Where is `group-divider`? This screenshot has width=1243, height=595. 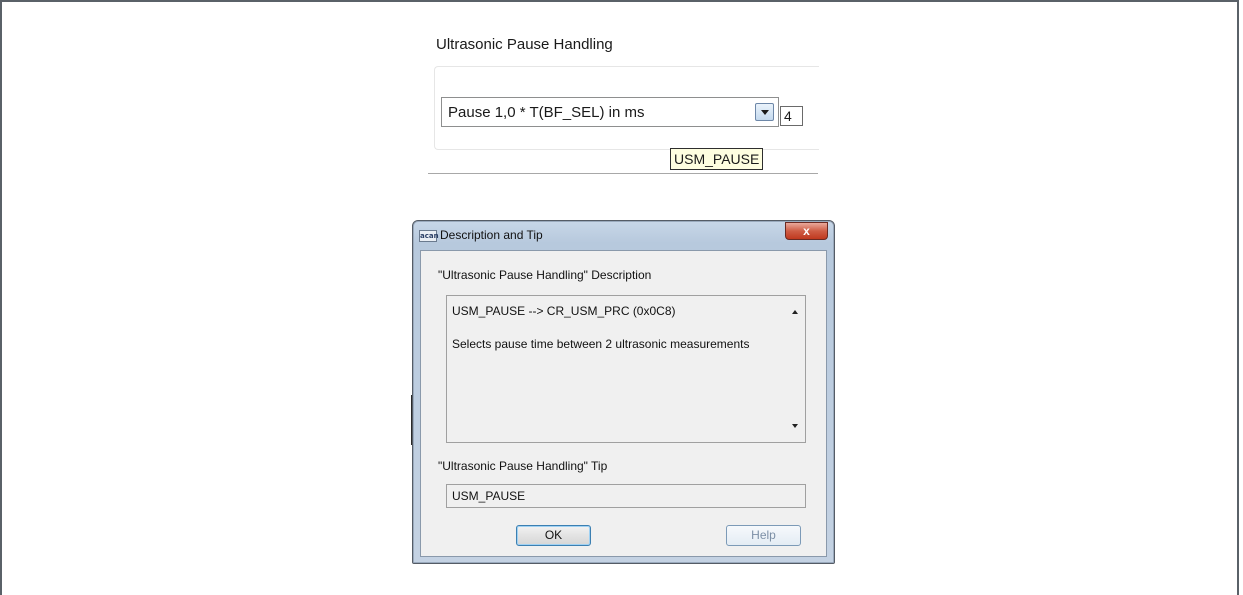
group-divider is located at coordinates (623, 173).